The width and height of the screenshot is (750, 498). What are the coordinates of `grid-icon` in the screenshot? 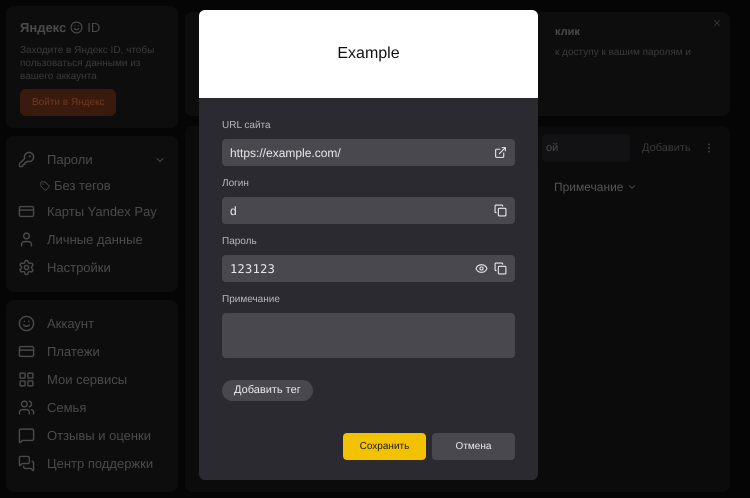 It's located at (26, 379).